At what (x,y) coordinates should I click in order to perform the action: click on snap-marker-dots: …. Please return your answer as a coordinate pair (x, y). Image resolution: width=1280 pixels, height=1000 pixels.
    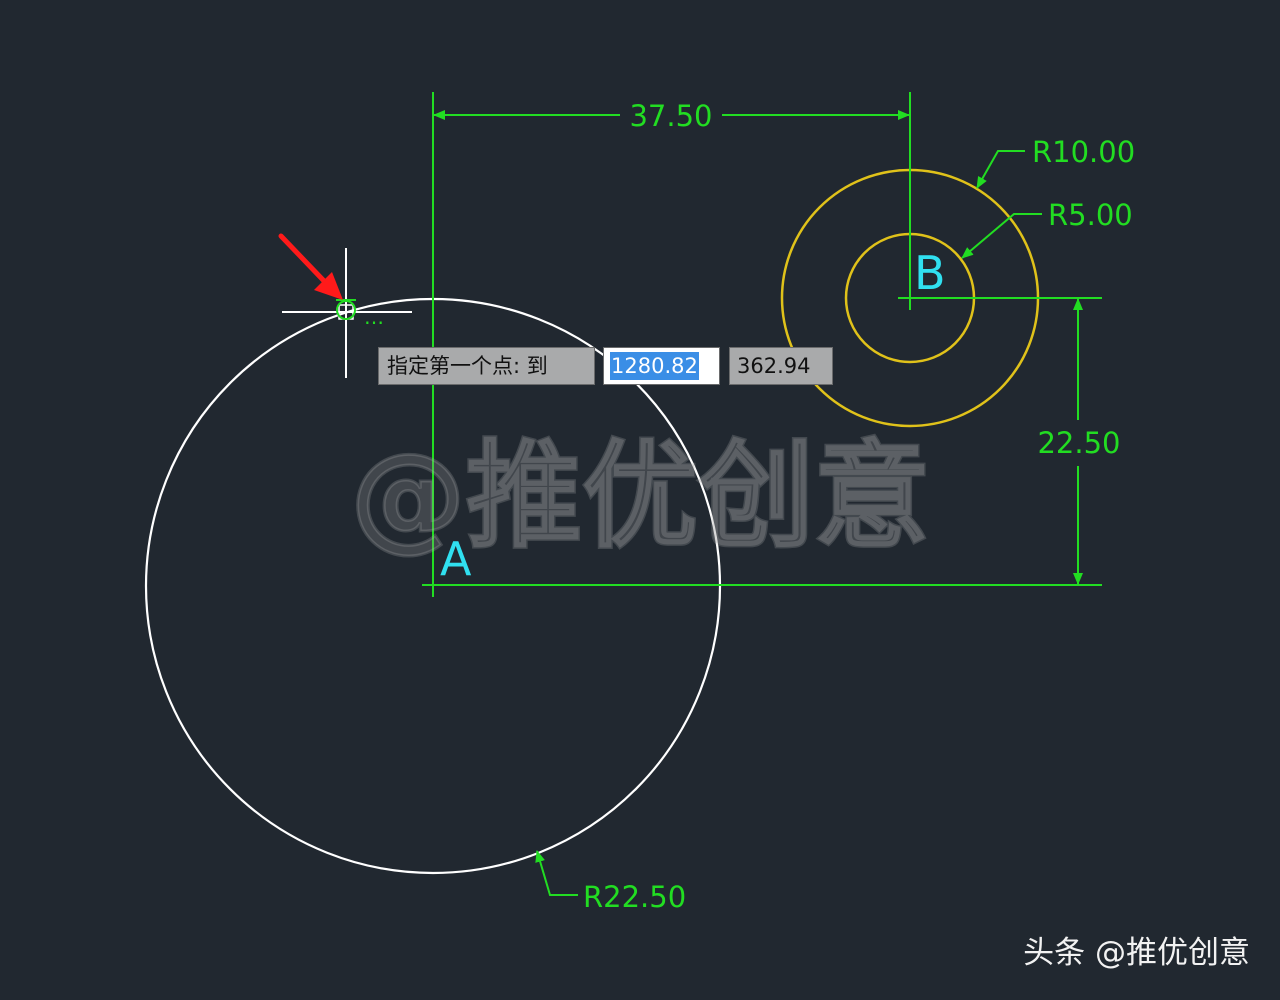
    Looking at the image, I should click on (374, 317).